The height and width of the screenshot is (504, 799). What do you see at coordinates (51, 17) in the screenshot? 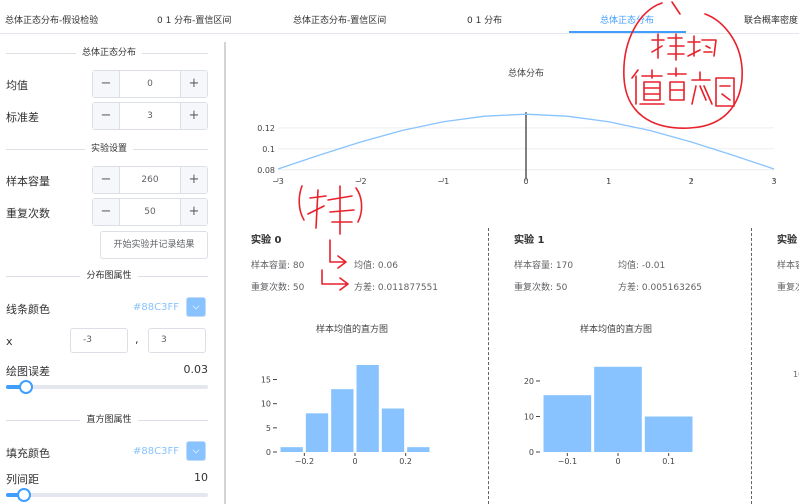
I see `tab-normal-hypothesis-test: 总体正态分布-假设检验` at bounding box center [51, 17].